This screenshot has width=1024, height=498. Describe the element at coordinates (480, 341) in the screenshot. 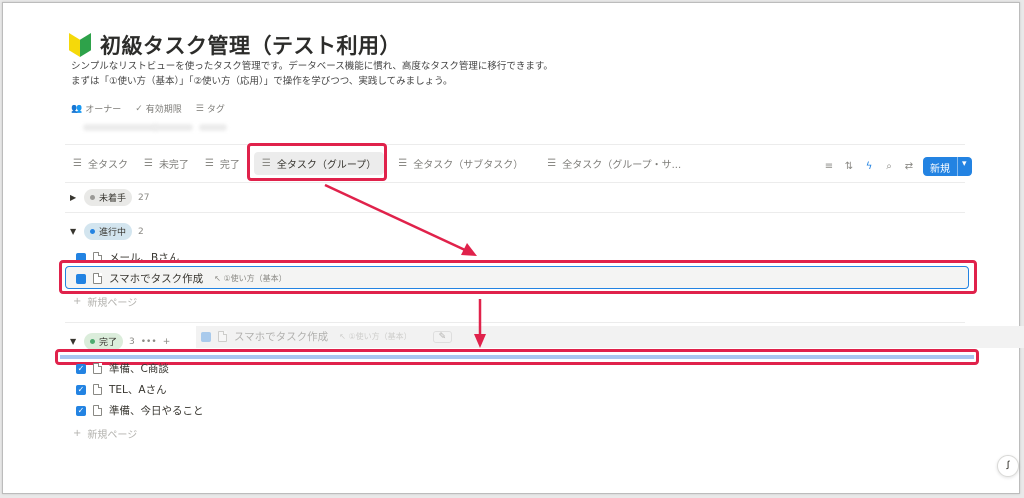

I see `arrow-head` at that location.